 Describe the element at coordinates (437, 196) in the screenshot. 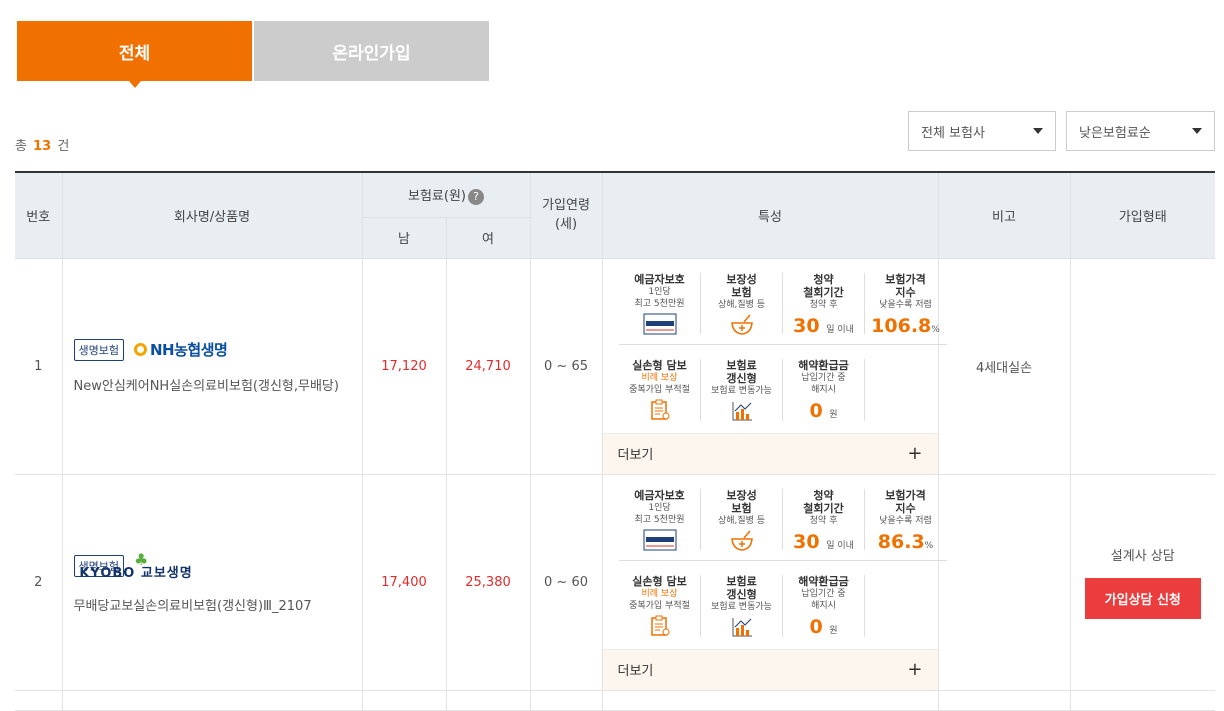

I see `header-premium-label: 보험료(원)` at that location.